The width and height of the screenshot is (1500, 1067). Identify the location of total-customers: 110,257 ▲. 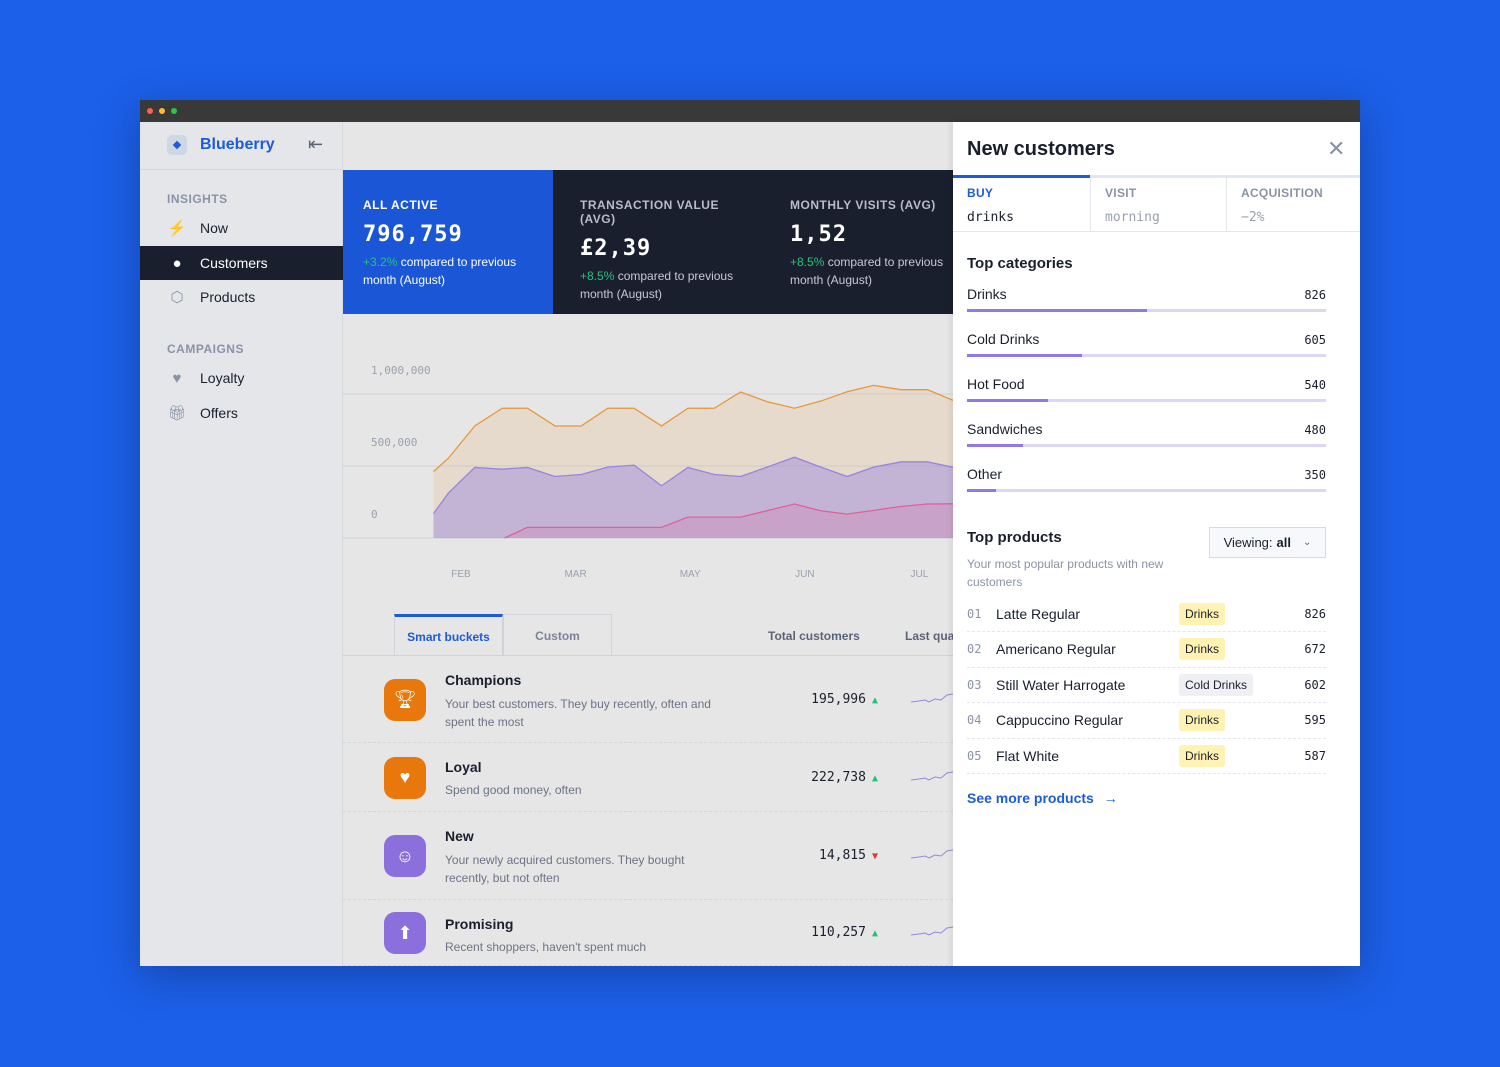
(844, 932).